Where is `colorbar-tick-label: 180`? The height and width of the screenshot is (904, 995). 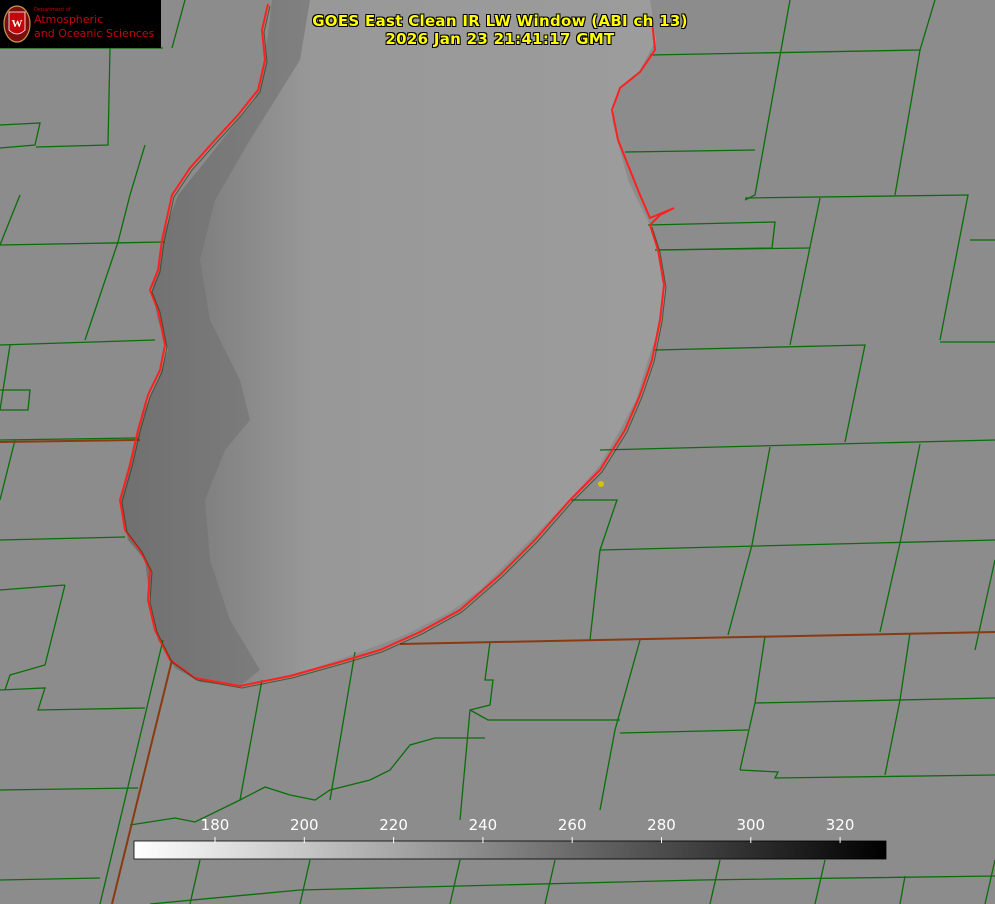
colorbar-tick-label: 180 is located at coordinates (215, 825).